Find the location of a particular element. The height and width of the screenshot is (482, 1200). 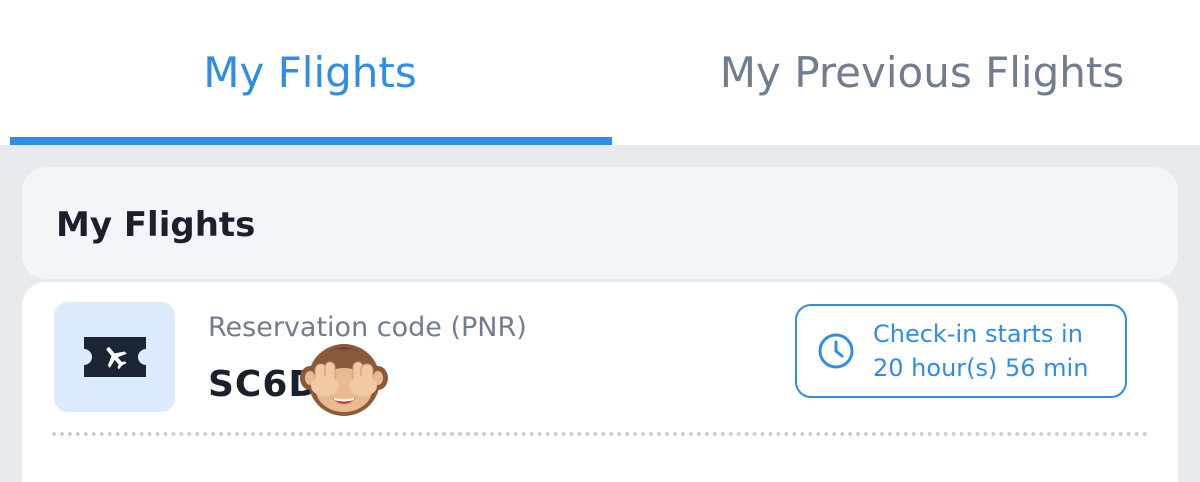

checkin-countdown-badge: Check-in starts in 20 hour(s) 56 min is located at coordinates (961, 351).